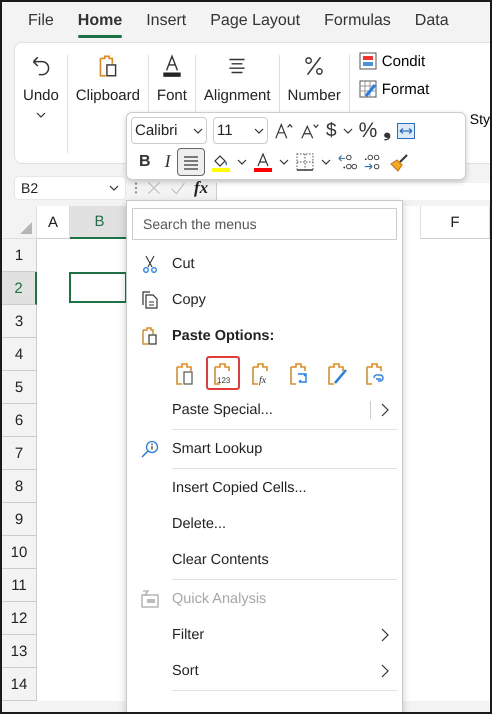 Image resolution: width=492 pixels, height=714 pixels. What do you see at coordinates (240, 130) in the screenshot?
I see `font-size-dropdown: 11` at bounding box center [240, 130].